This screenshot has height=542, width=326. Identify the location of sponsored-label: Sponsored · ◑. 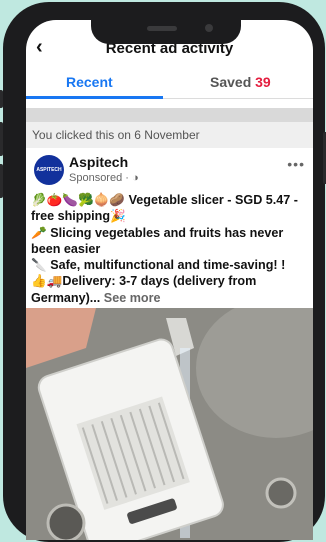
(104, 178).